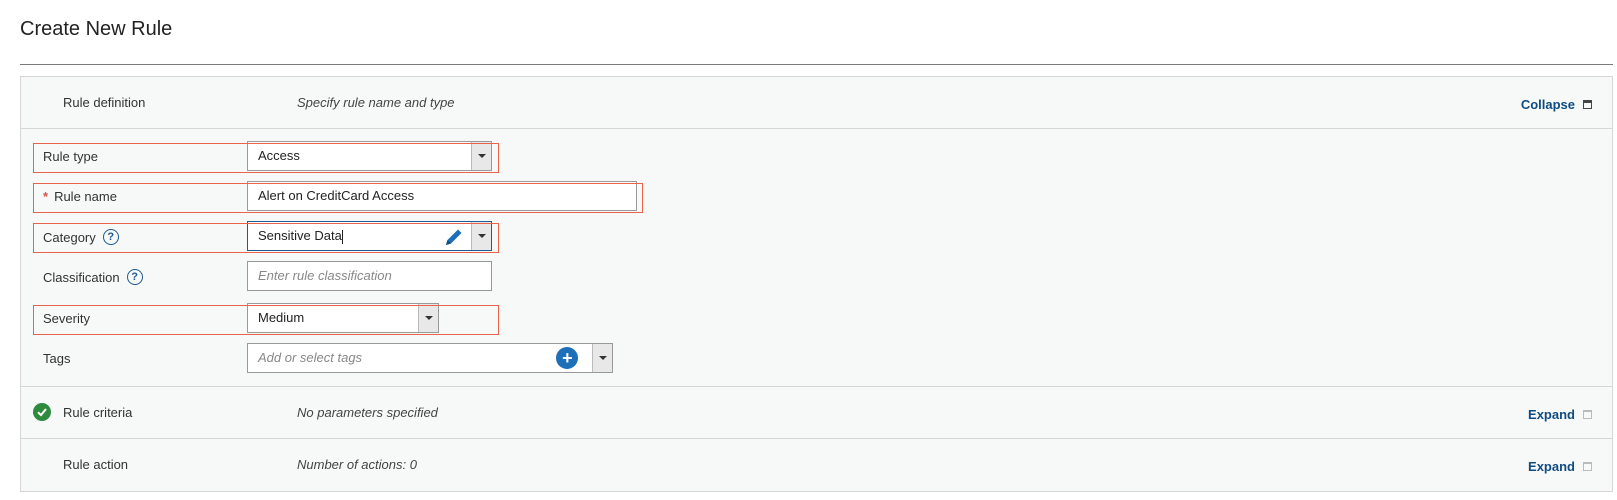 This screenshot has width=1617, height=500. I want to click on severity-dropdown-button, so click(428, 318).